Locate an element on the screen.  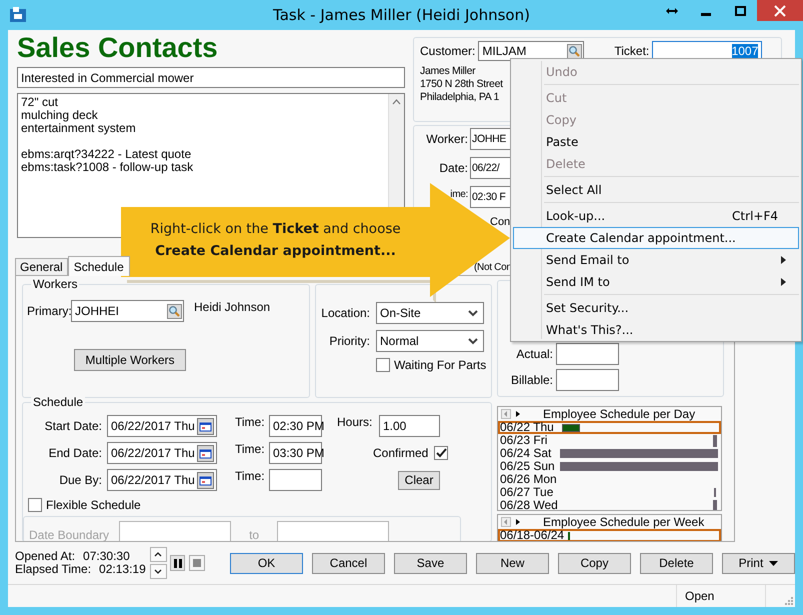
actual-hours-field is located at coordinates (587, 354).